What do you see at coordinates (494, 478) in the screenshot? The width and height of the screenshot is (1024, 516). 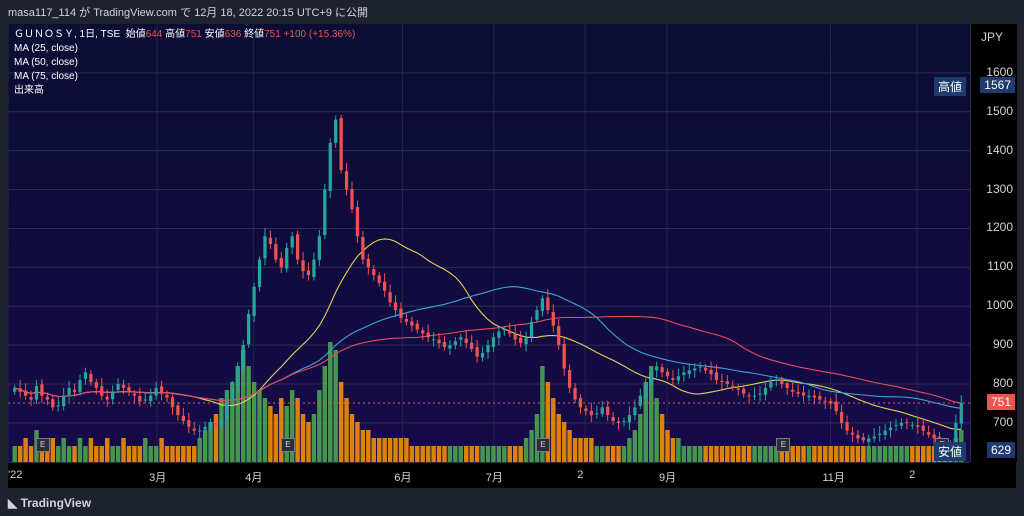 I see `time-tick-label: 7月` at bounding box center [494, 478].